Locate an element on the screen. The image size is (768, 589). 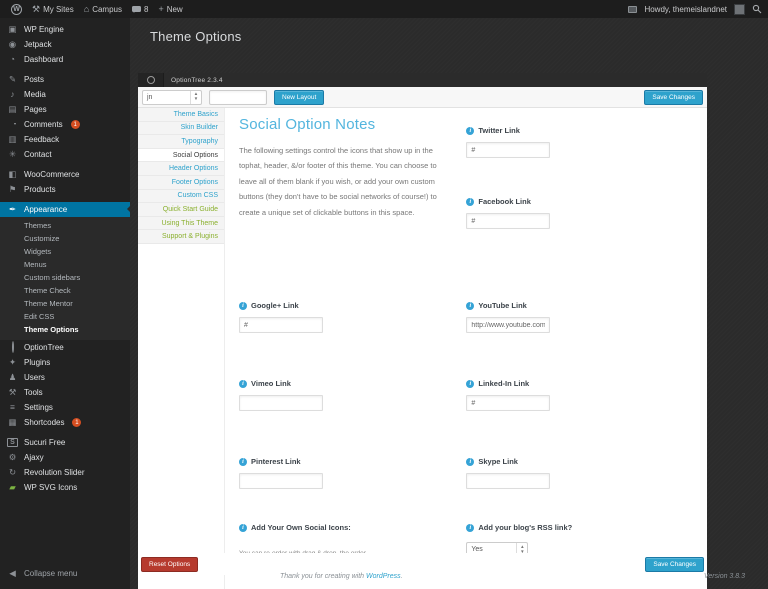
sidebar-item-label: Products is located at coordinates (40, 189).